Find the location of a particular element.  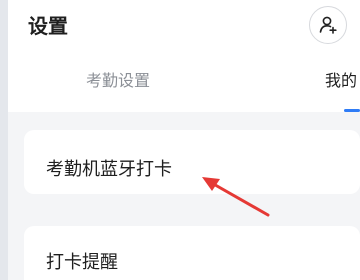

add-person-button is located at coordinates (328, 25).